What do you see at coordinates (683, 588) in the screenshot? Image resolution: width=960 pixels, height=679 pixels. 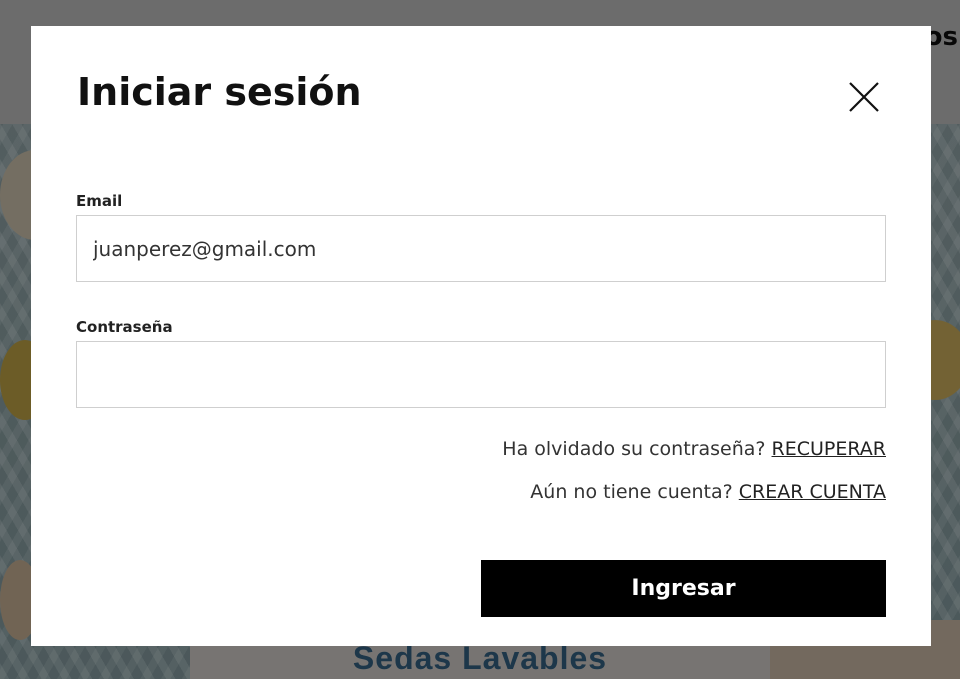 I see `login-submit-button: Ingresar` at bounding box center [683, 588].